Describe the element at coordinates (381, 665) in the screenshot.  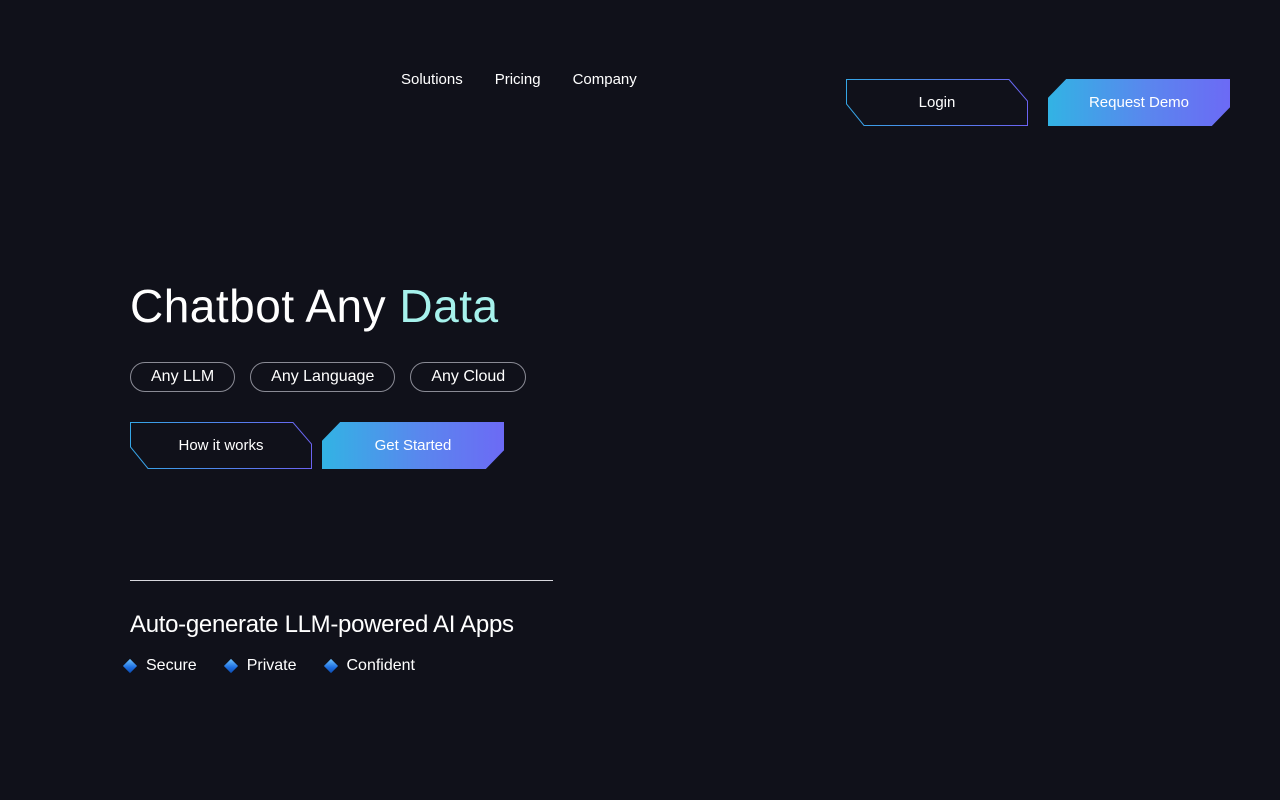
I see `feature-label: Confident` at that location.